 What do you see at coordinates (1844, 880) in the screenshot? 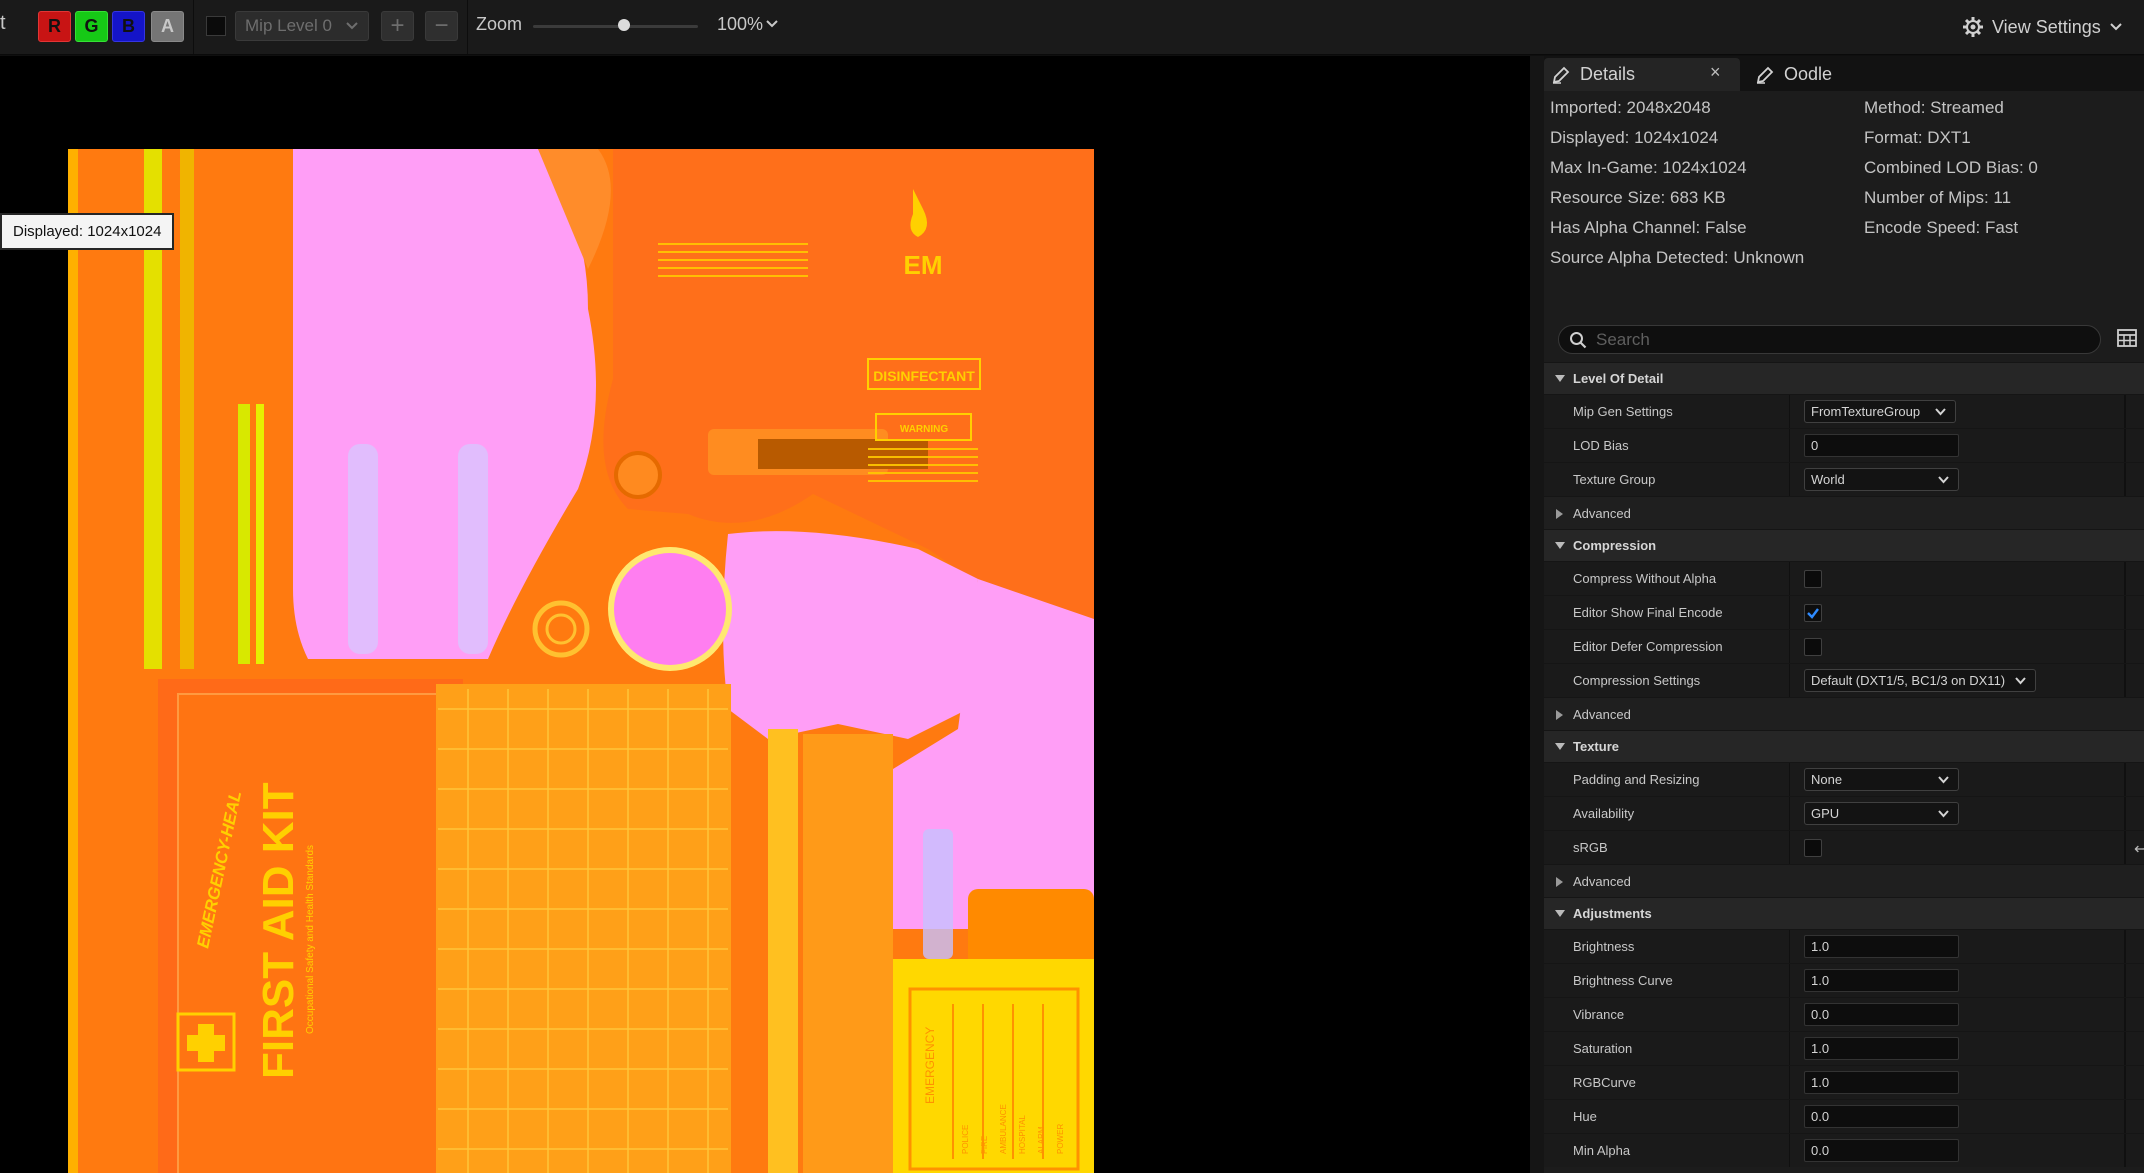
I see `advanced-texture-group: Advanced` at bounding box center [1844, 880].